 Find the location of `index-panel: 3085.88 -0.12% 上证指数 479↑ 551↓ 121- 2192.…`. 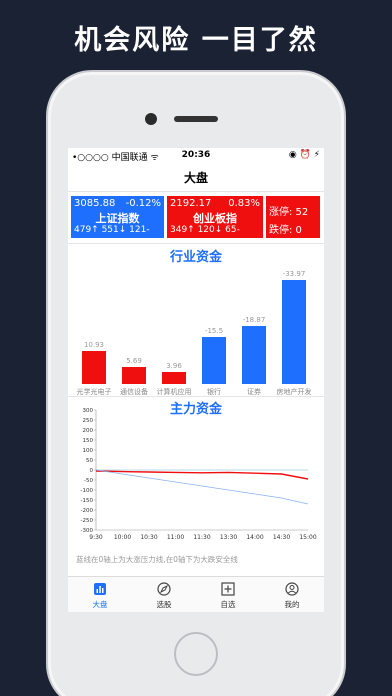

index-panel: 3085.88 -0.12% 上证指数 479↑ 551↓ 121- 2192.… is located at coordinates (196, 217).